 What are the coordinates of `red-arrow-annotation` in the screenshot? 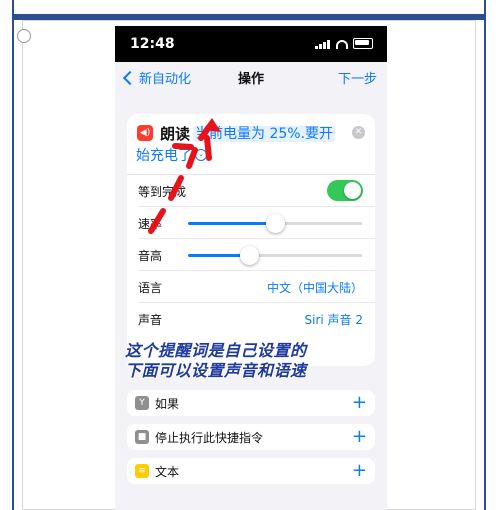 It's located at (184, 176).